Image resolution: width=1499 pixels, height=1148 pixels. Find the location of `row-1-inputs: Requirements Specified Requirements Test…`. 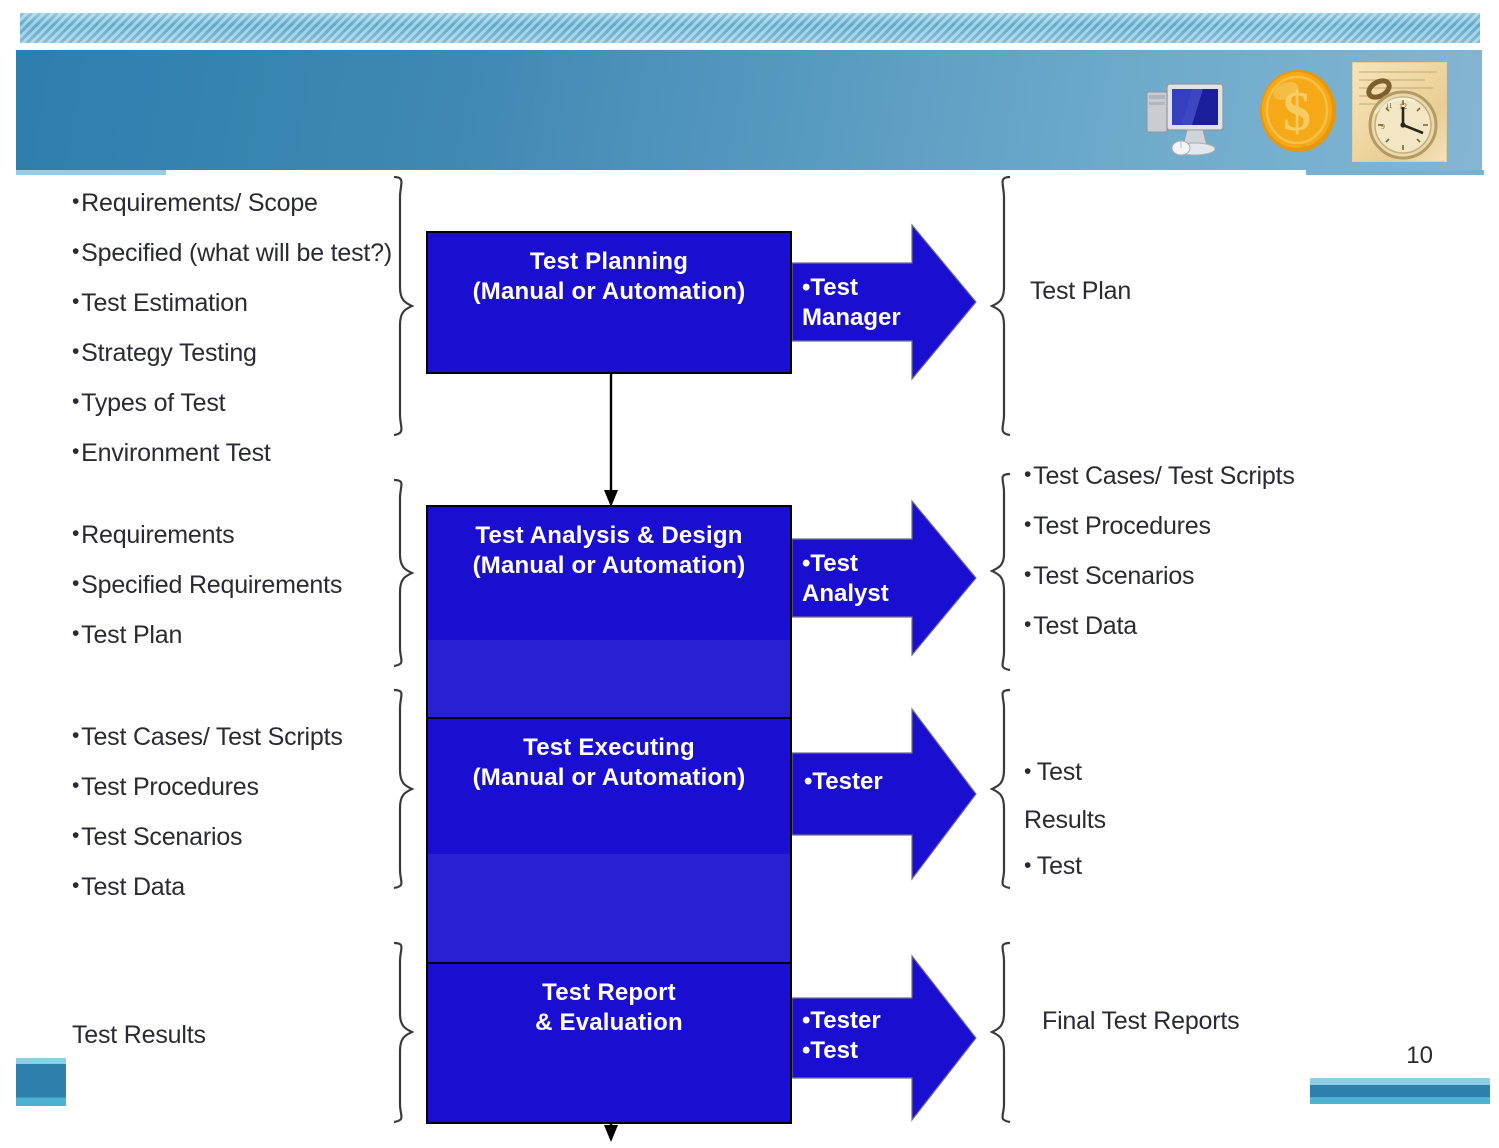

row-1-inputs: Requirements Specified Requirements Test… is located at coordinates (207, 586).